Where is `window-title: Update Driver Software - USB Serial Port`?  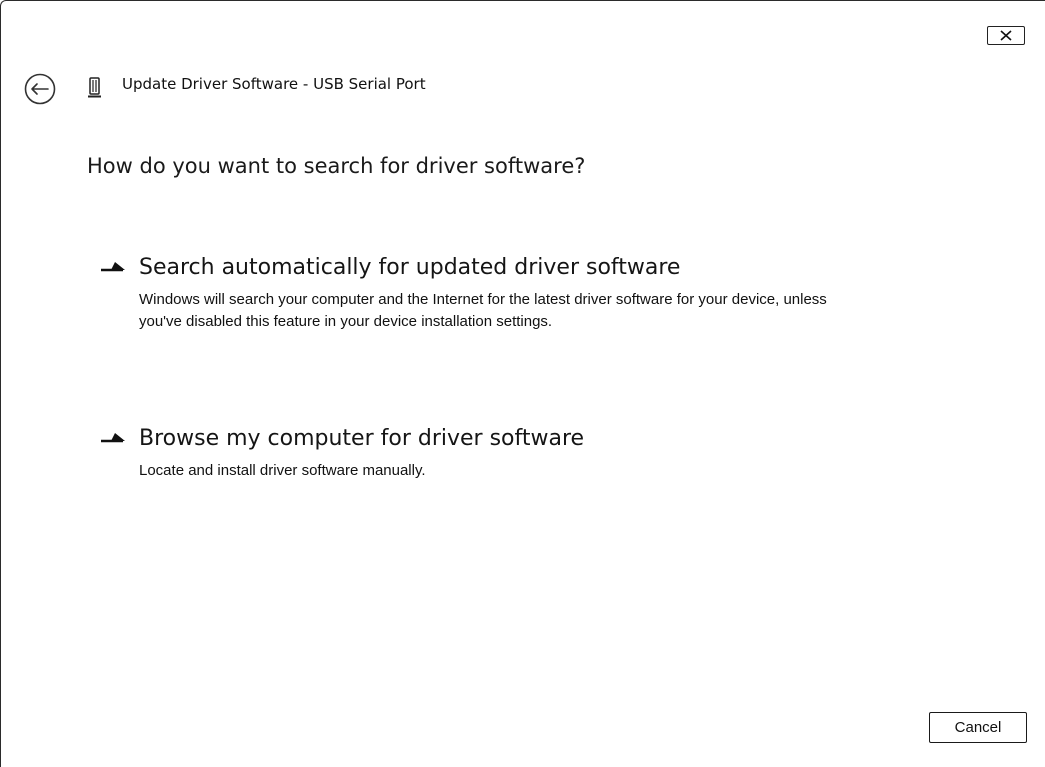
window-title: Update Driver Software - USB Serial Port is located at coordinates (274, 84).